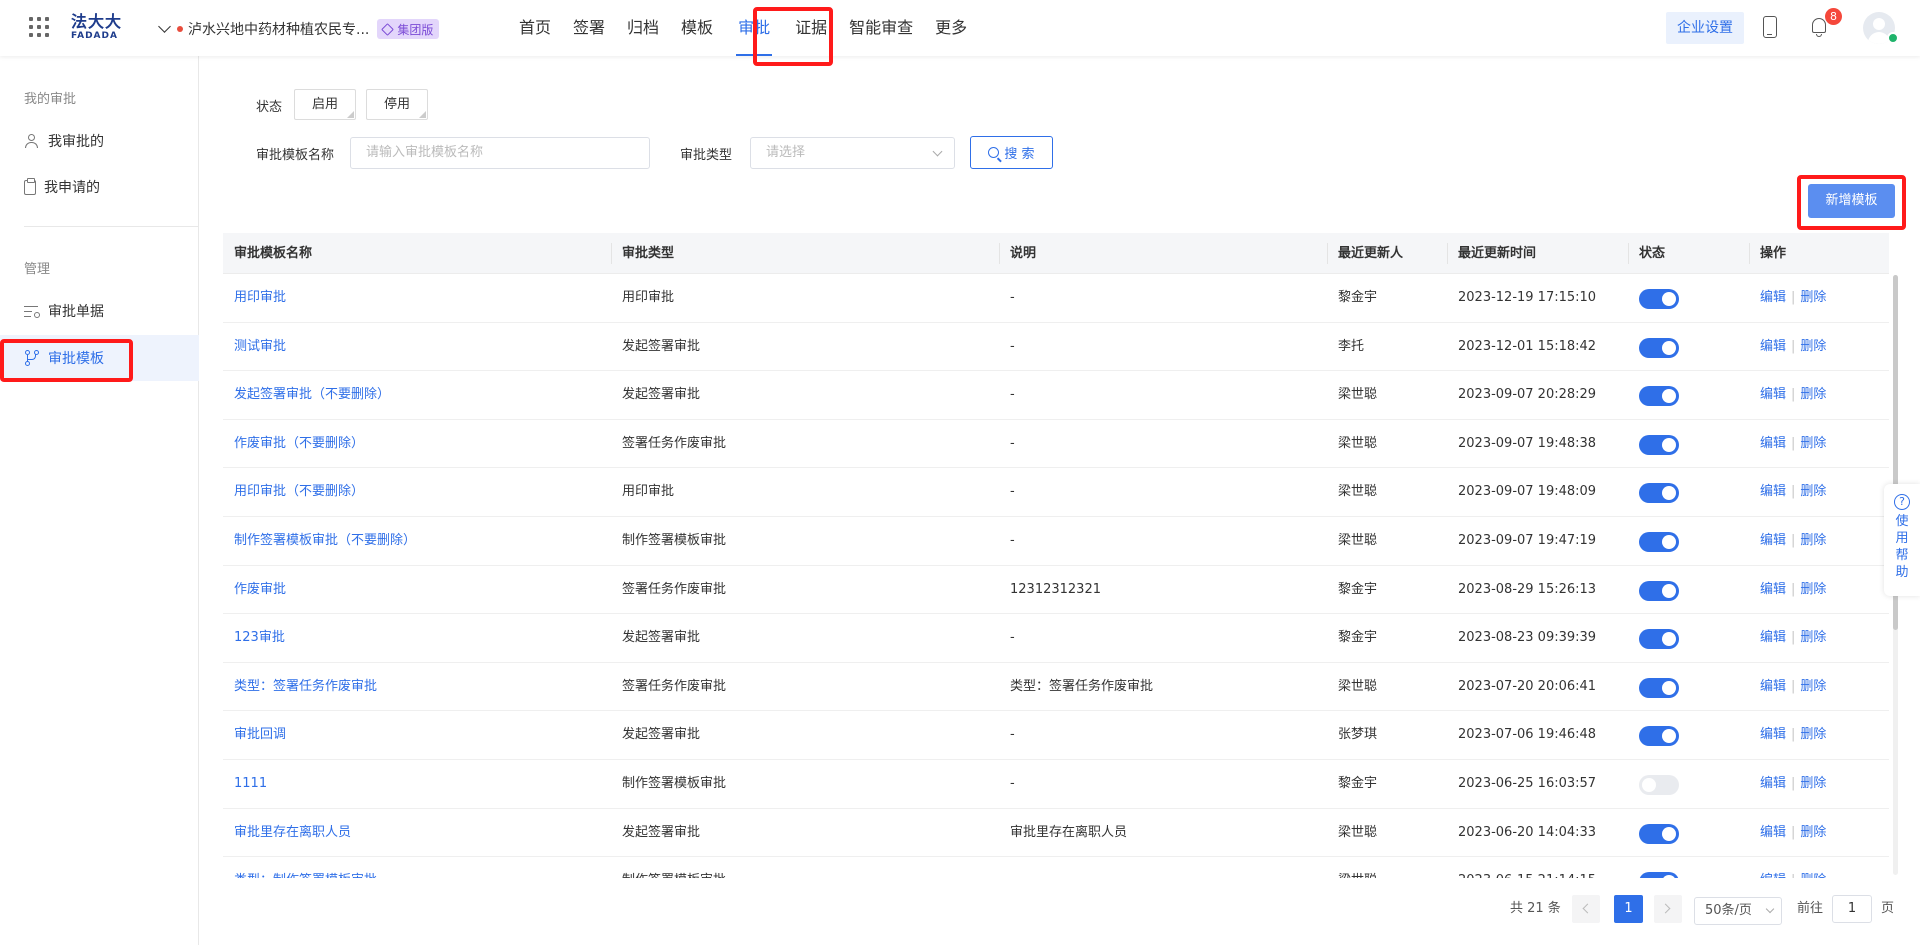 This screenshot has width=1920, height=945. Describe the element at coordinates (99, 311) in the screenshot. I see `sidebar-item-documents: 审批单据` at that location.